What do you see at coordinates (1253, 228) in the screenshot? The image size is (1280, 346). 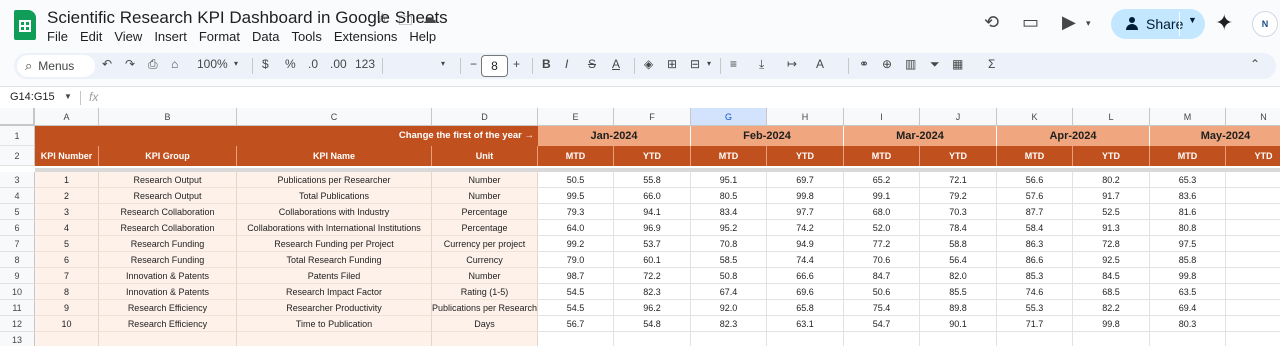 I see `value-cell: 97.5` at bounding box center [1253, 228].